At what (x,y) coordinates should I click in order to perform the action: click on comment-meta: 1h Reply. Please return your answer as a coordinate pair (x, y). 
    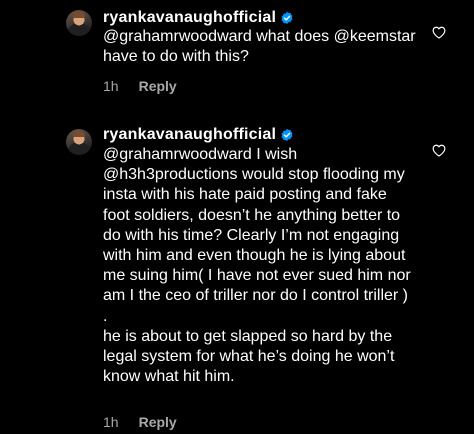
    Looking at the image, I should click on (140, 422).